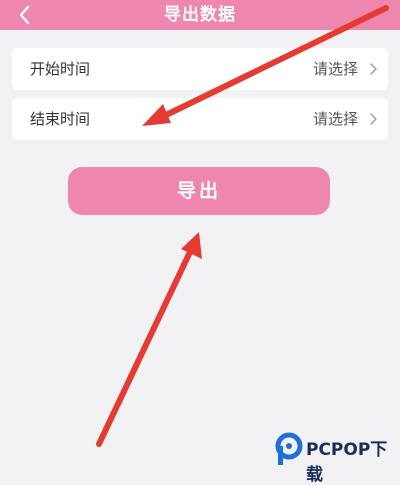  Describe the element at coordinates (60, 69) in the screenshot. I see `start-time-label: 开始时间` at that location.